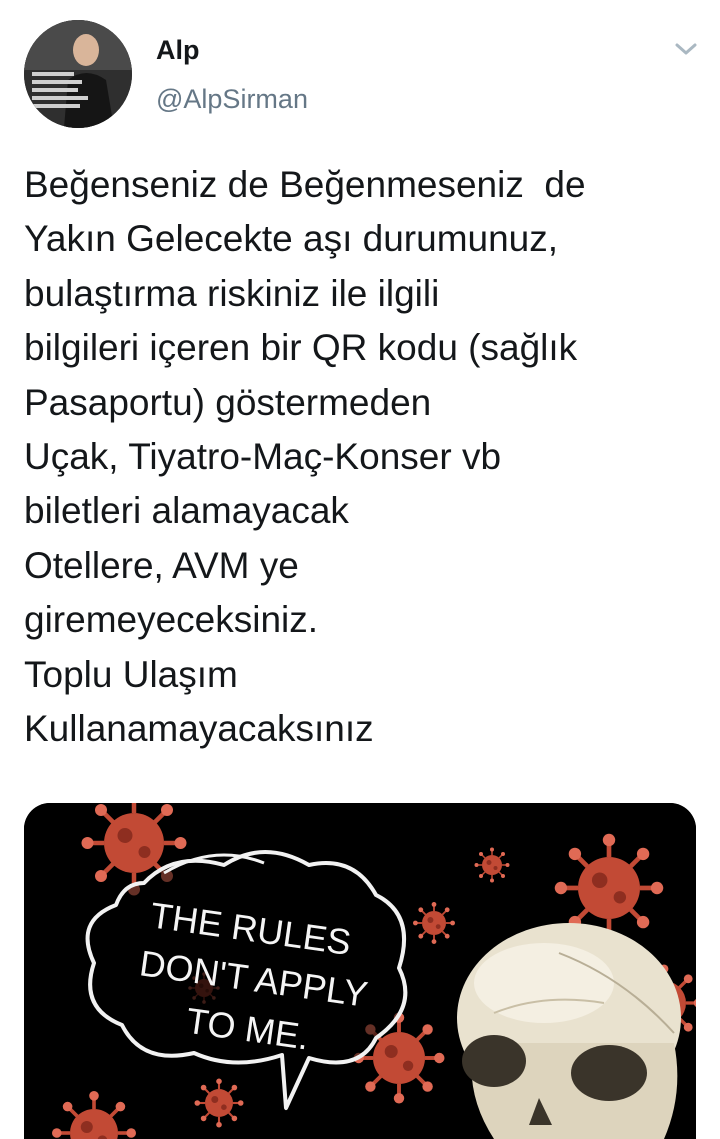 The image size is (720, 1139). I want to click on skull-icon, so click(569, 1031).